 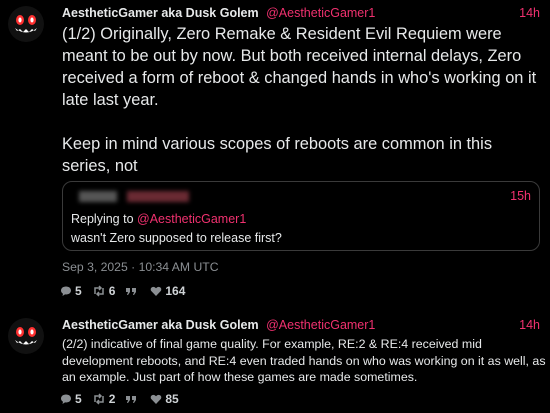 What do you see at coordinates (164, 399) in the screenshot?
I see `like-button: 85` at bounding box center [164, 399].